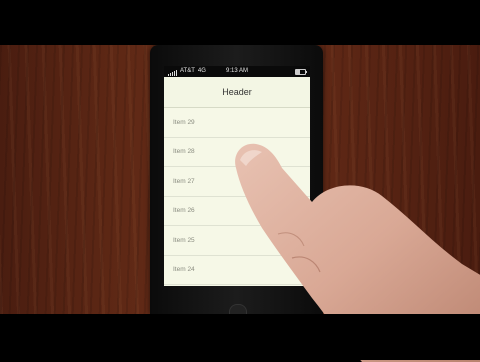 The image size is (480, 362). Describe the element at coordinates (184, 211) in the screenshot. I see `list-item-label: Item 26` at that location.